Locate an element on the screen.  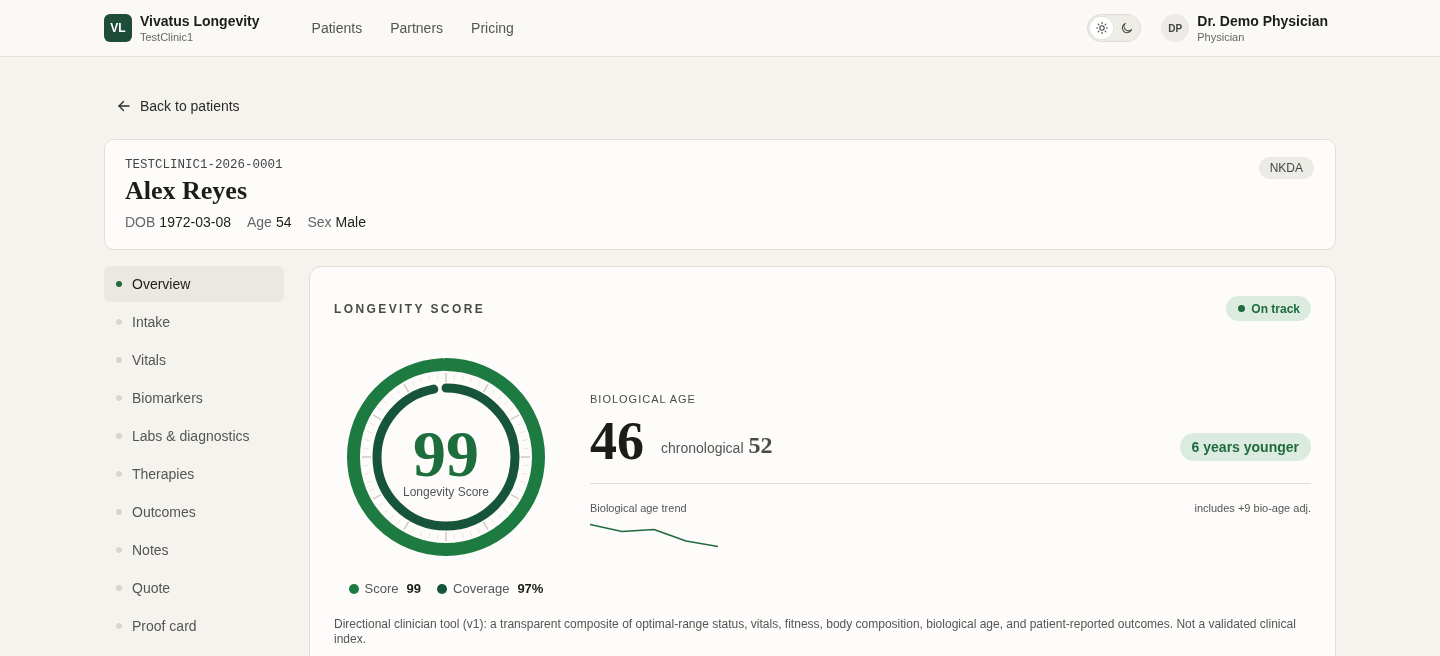
sidebar-item: Outcomes is located at coordinates (194, 512).